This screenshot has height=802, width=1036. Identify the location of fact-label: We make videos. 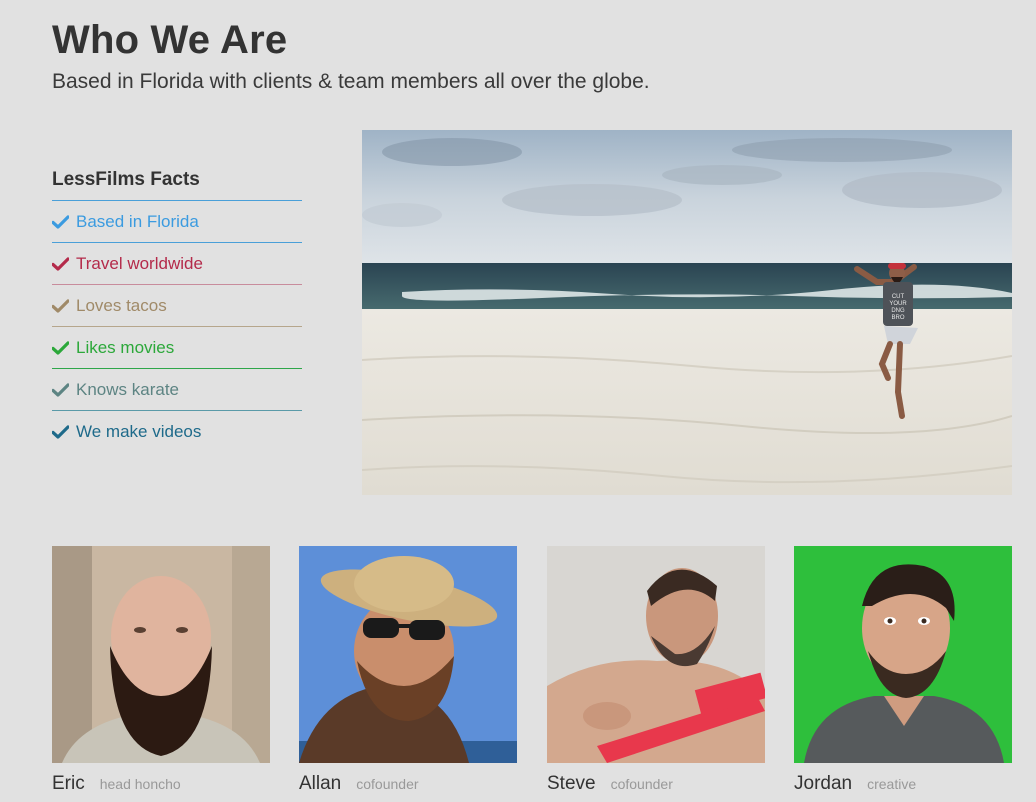
(139, 431).